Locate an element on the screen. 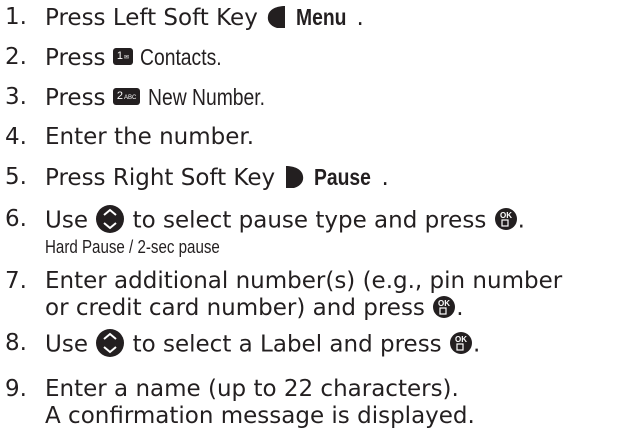 Image resolution: width=623 pixels, height=445 pixels. step-number: 8. is located at coordinates (16, 343).